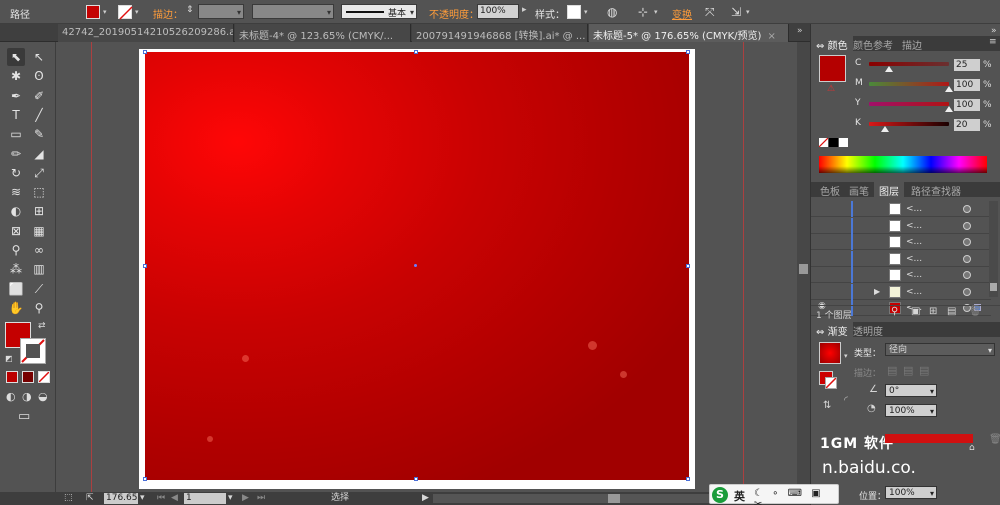 This screenshot has width=1000, height=505. I want to click on expand-icon: ▶, so click(877, 291).